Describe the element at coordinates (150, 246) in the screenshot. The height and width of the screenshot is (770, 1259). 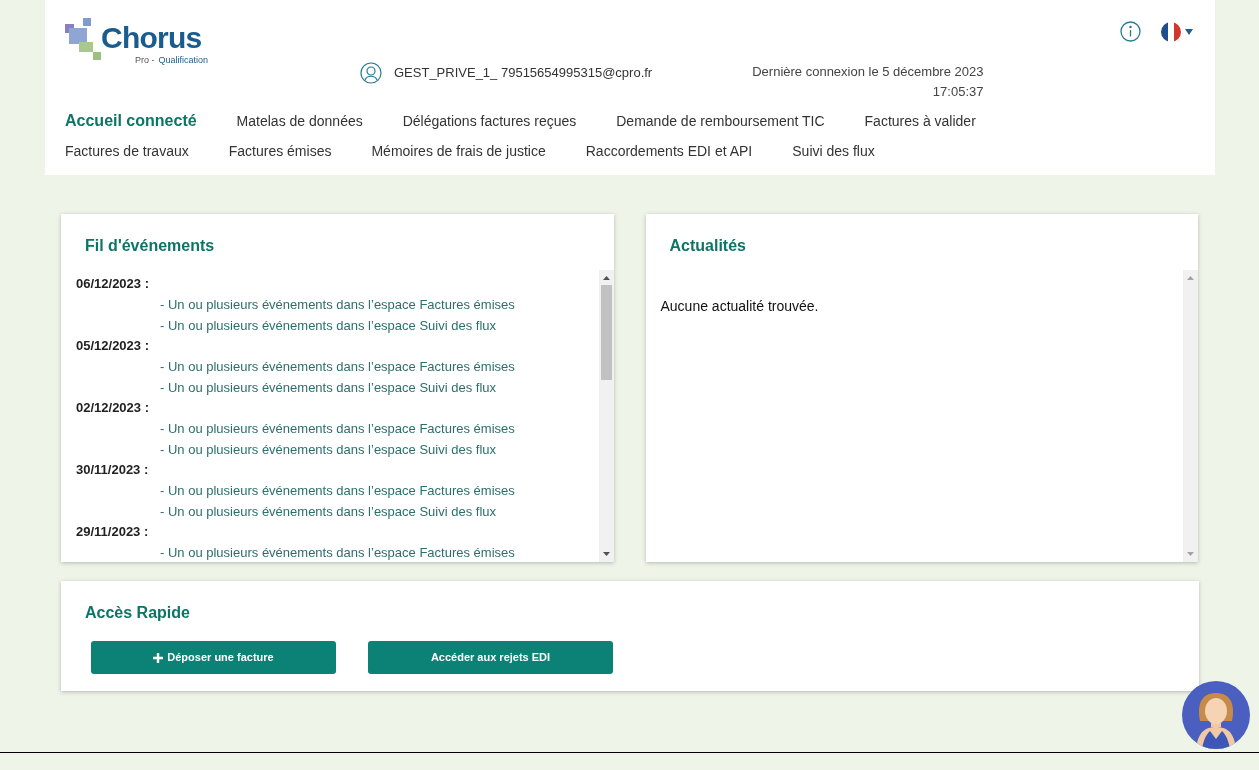
I see `events-title: Fil d'événements` at that location.